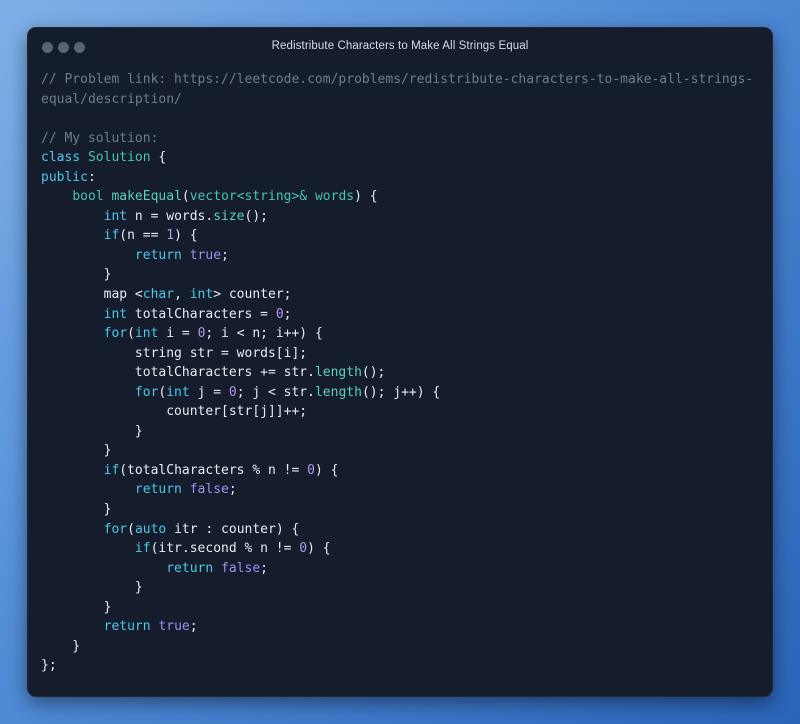 Image resolution: width=800 pixels, height=724 pixels. Describe the element at coordinates (201, 314) in the screenshot. I see `code-token: totalCharacters =` at that location.